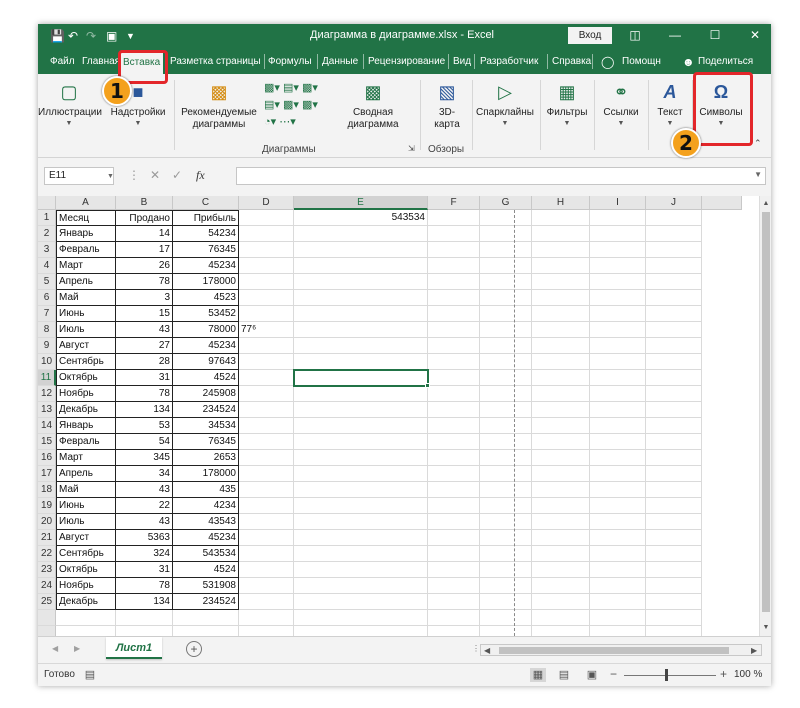 This screenshot has height=708, width=800. Describe the element at coordinates (755, 35) in the screenshot. I see `close-icon: ✕` at that location.